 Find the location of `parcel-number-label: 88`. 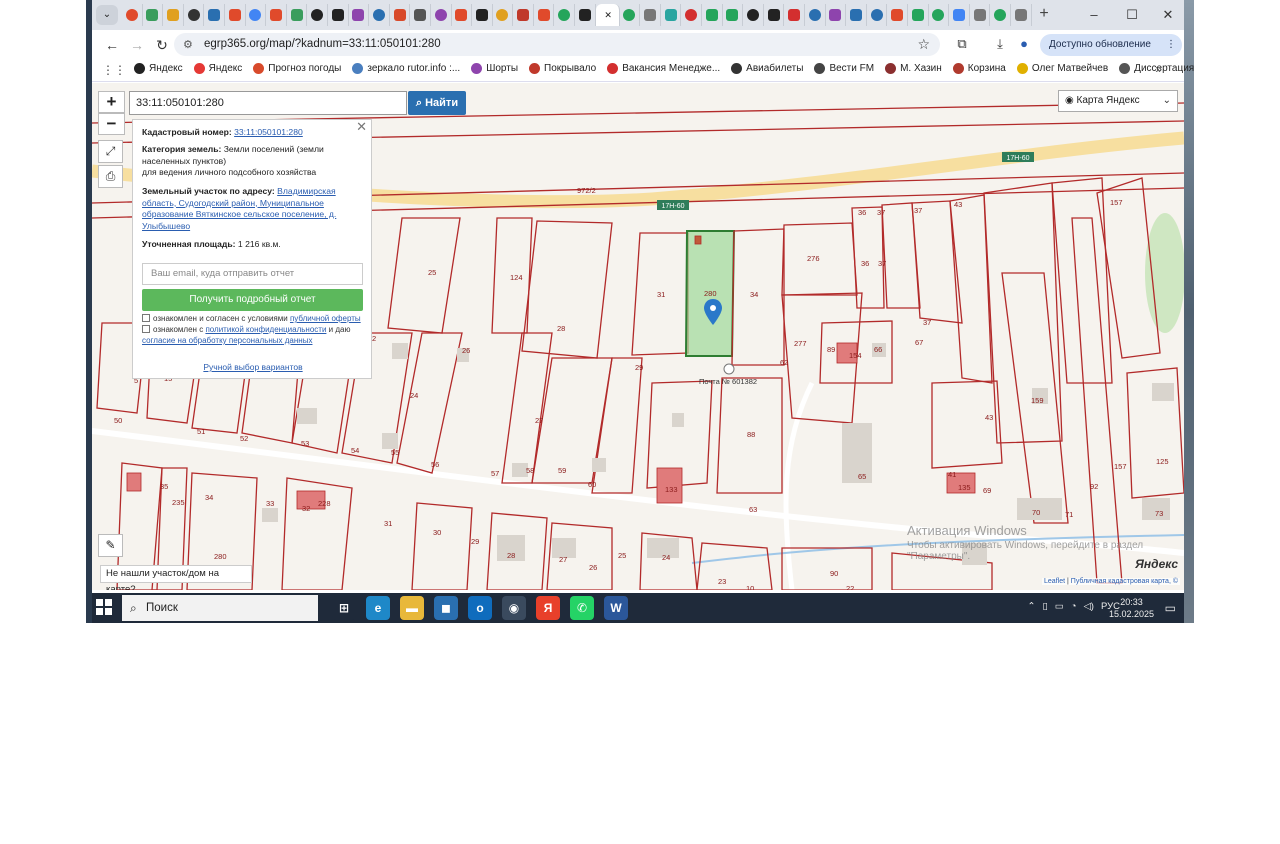

parcel-number-label: 88 is located at coordinates (751, 434).